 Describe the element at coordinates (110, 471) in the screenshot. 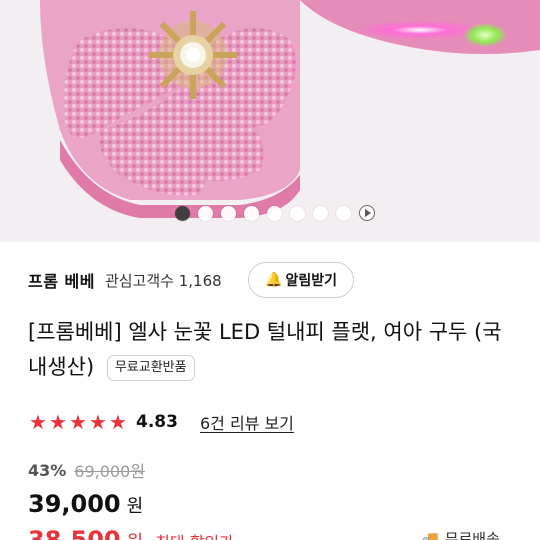

I see `original-price: 69,000원` at that location.